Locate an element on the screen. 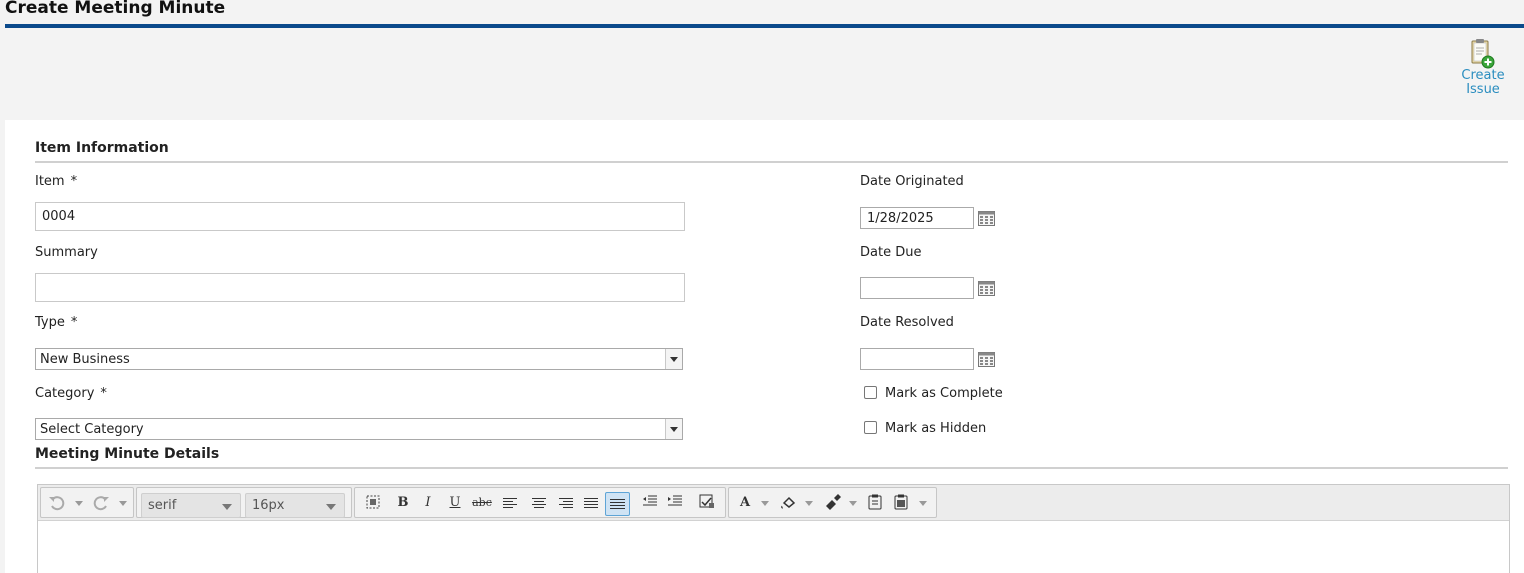 This screenshot has height=573, width=1524. history-group is located at coordinates (87, 502).